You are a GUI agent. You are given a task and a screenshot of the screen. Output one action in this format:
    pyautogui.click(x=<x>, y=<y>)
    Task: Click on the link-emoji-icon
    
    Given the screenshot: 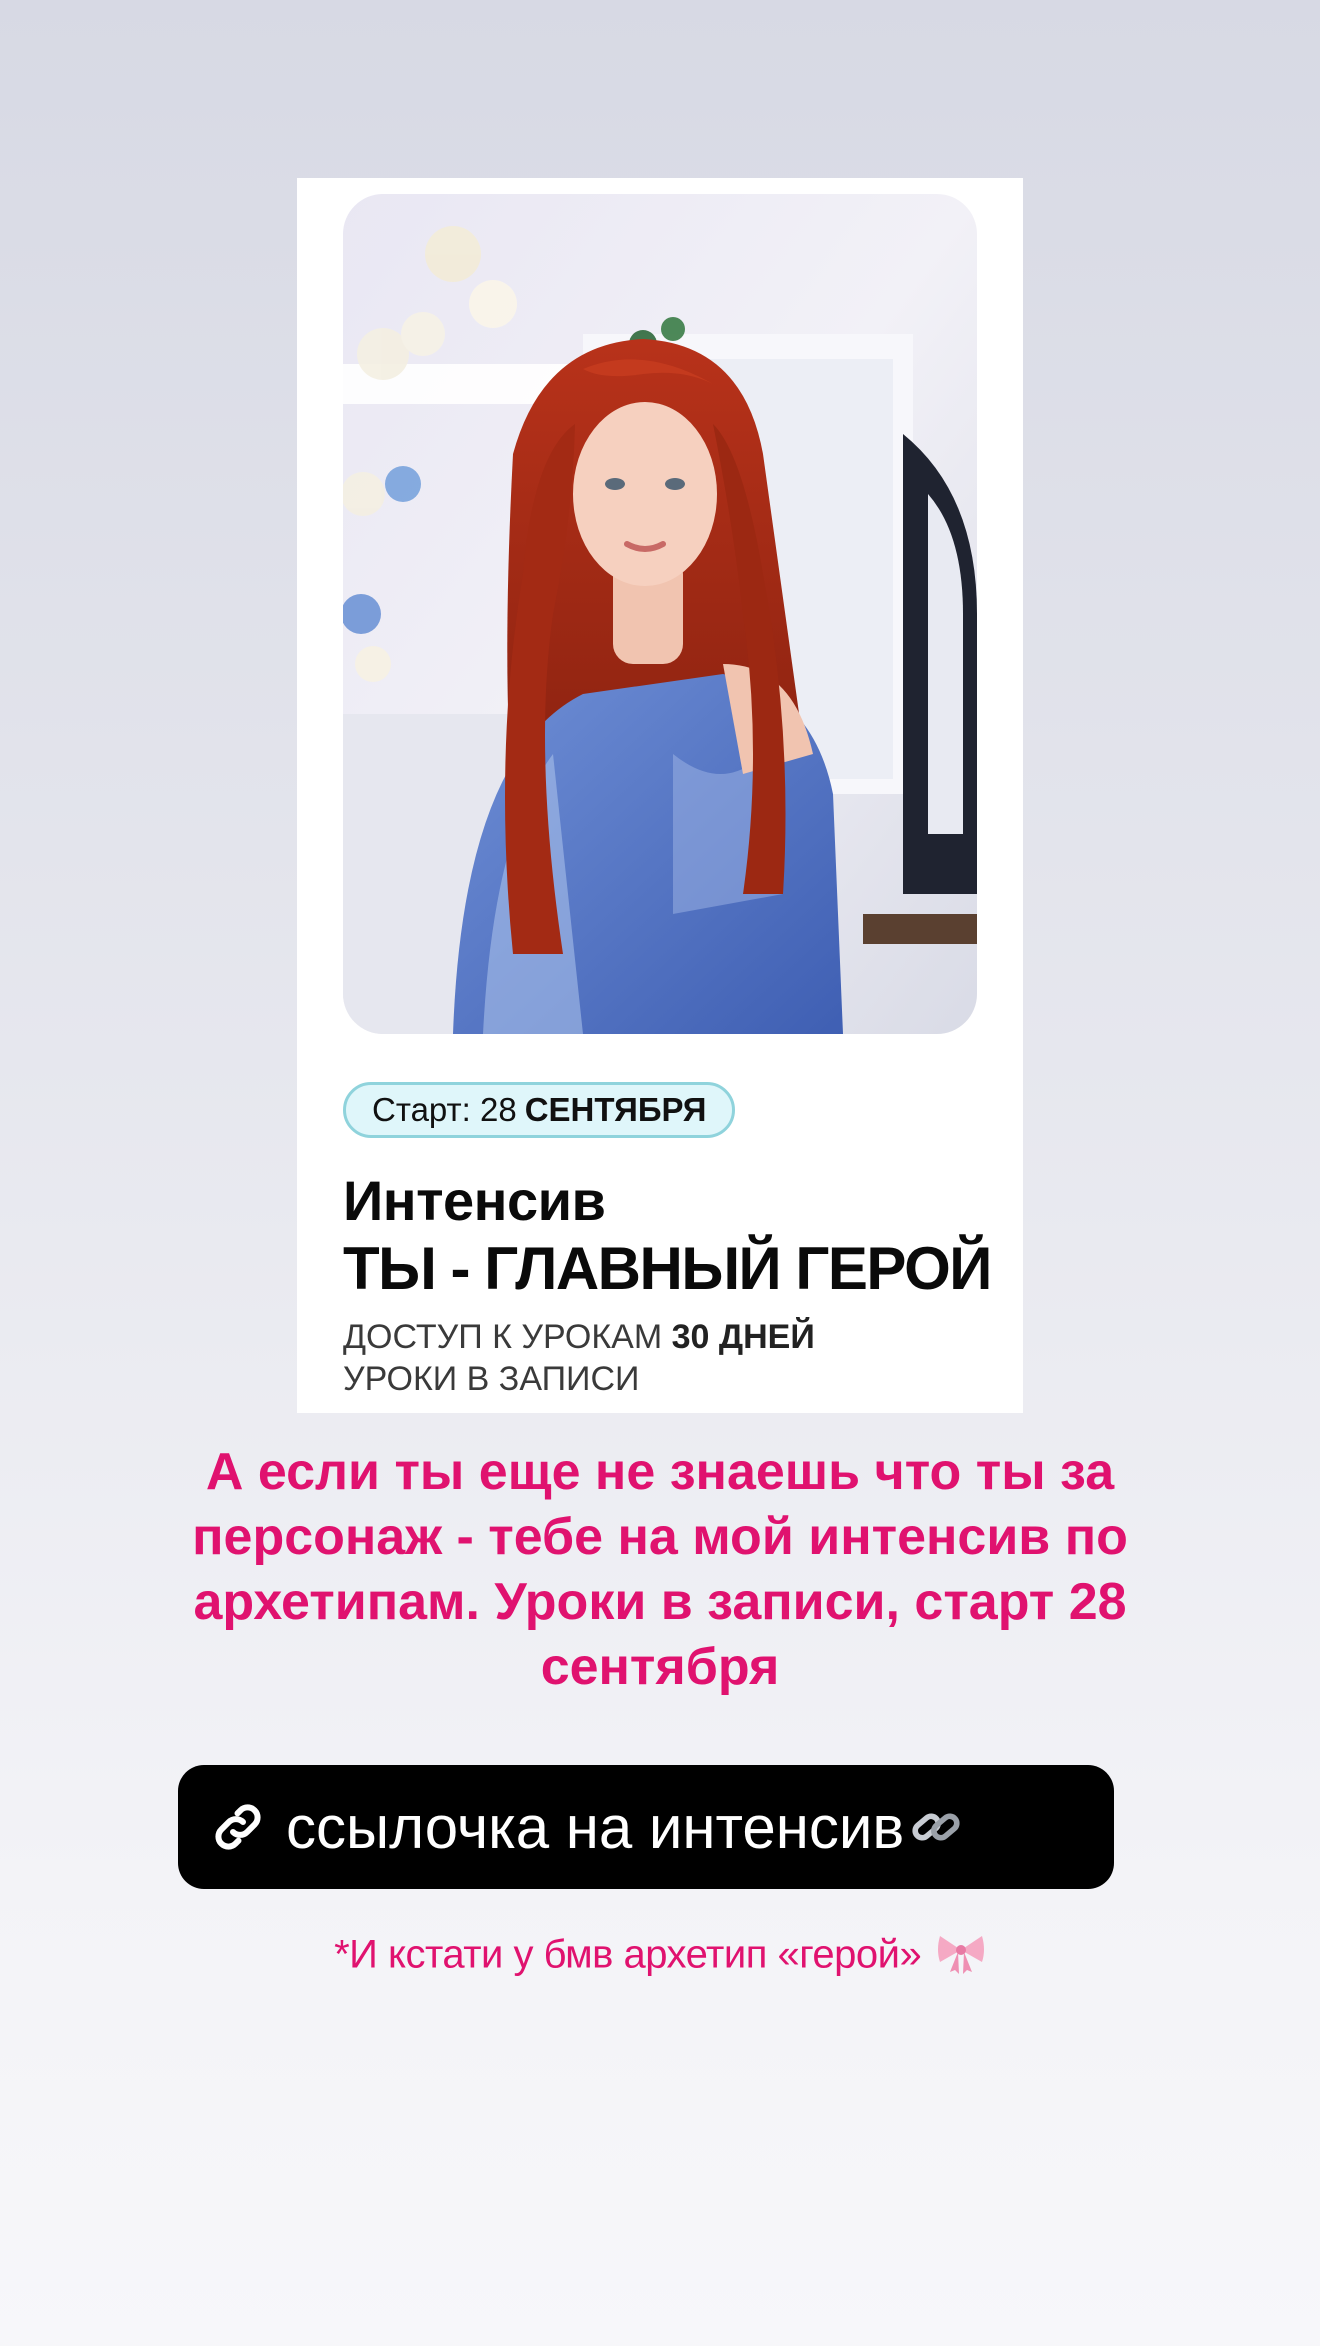 What is the action you would take?
    pyautogui.click(x=936, y=1827)
    